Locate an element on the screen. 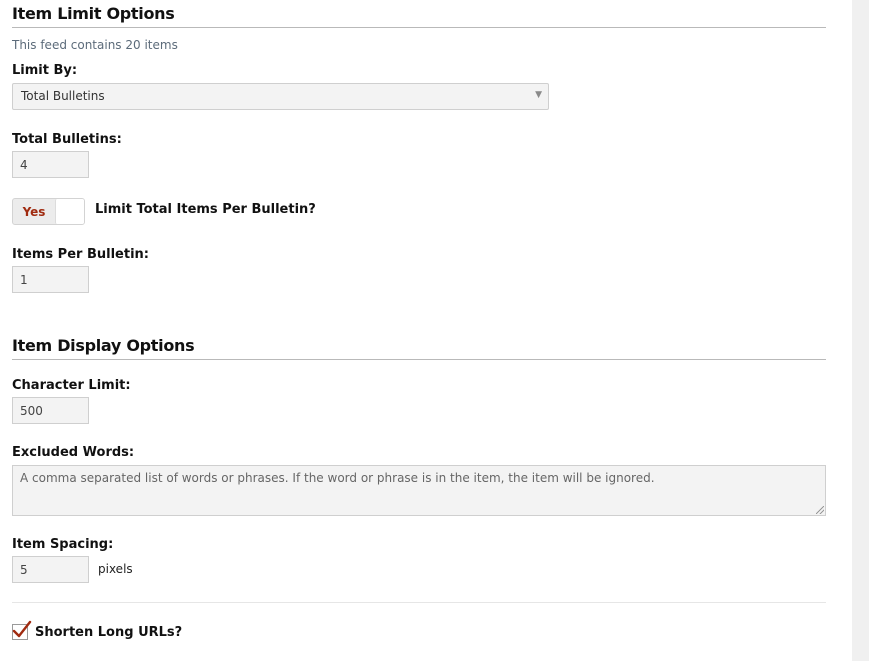  item-spacing-label: Item Spacing: is located at coordinates (63, 544).